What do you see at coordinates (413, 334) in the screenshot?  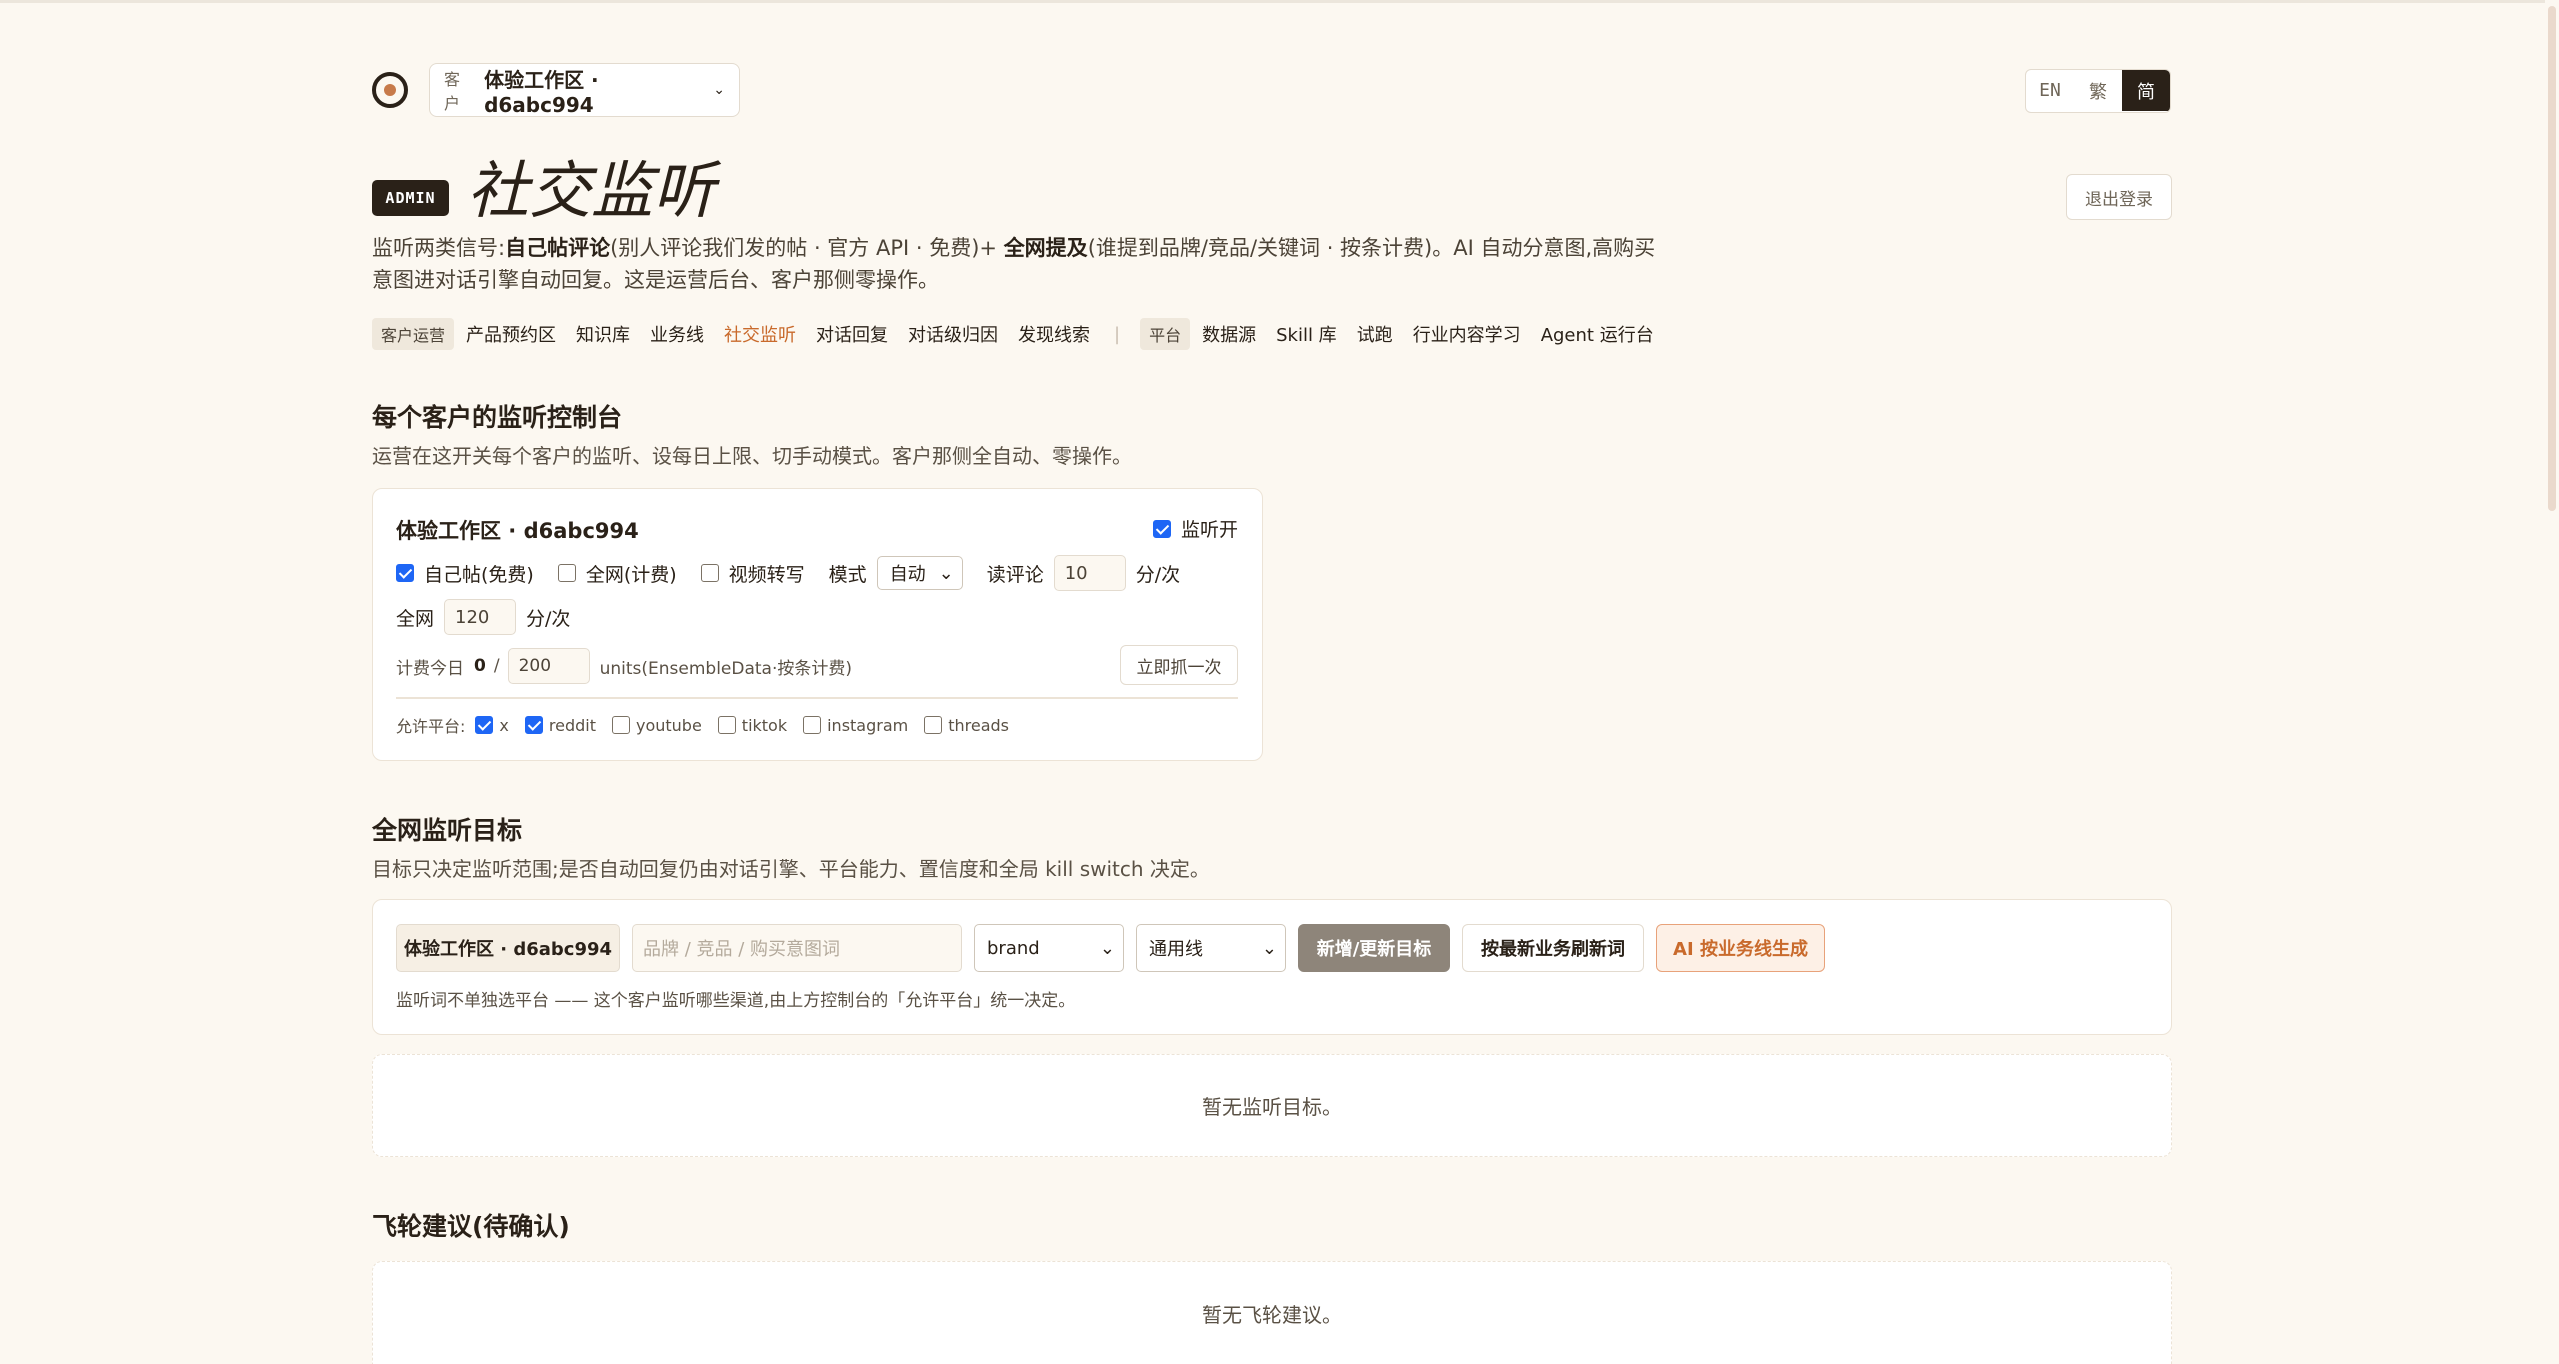 I see `nav-group-customer-ops: 客户运营` at bounding box center [413, 334].